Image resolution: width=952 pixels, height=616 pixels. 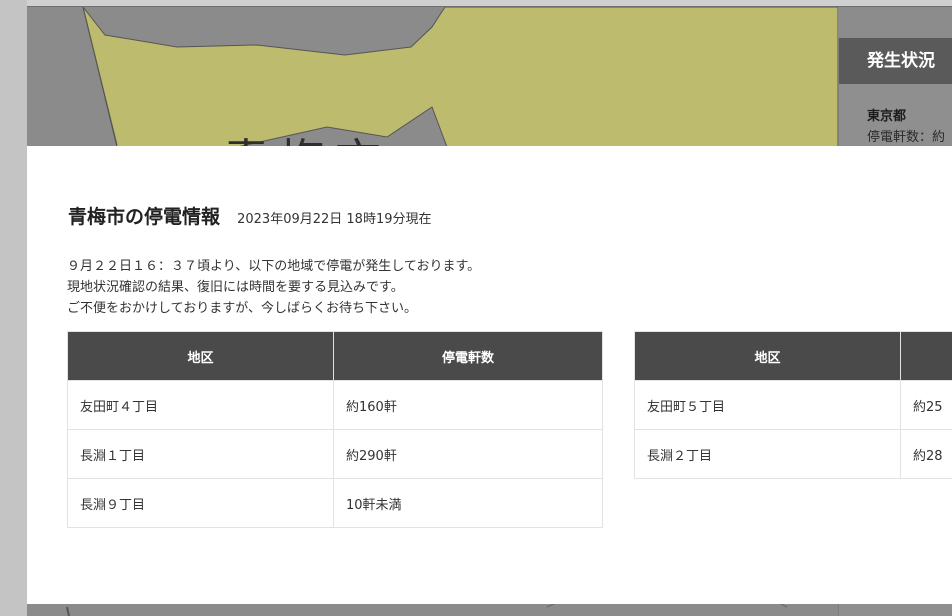 What do you see at coordinates (906, 137) in the screenshot?
I see `status-count: 停電軒数：約` at bounding box center [906, 137].